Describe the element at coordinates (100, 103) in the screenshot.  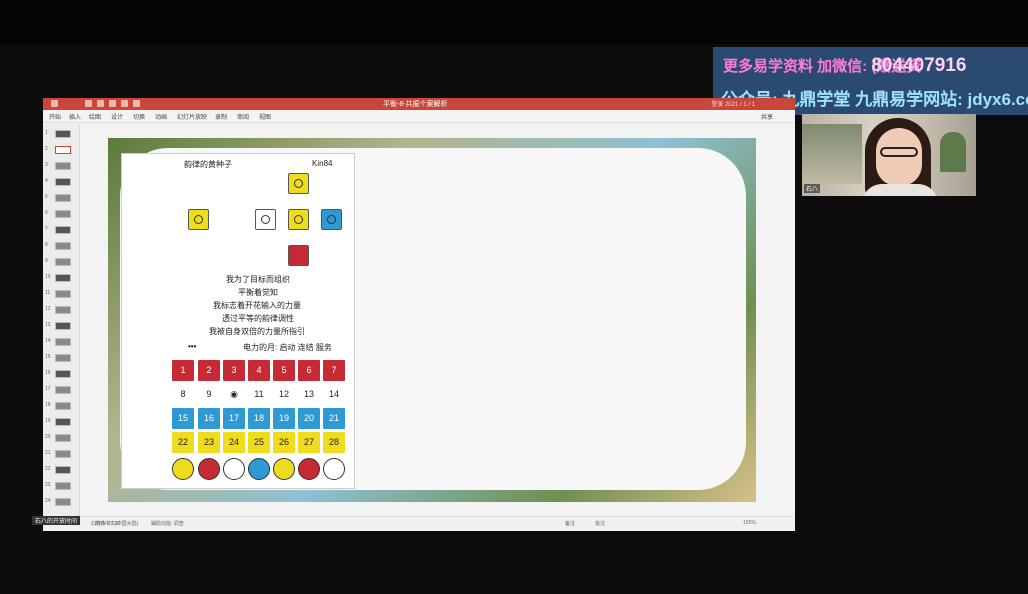
I see `save-icon` at that location.